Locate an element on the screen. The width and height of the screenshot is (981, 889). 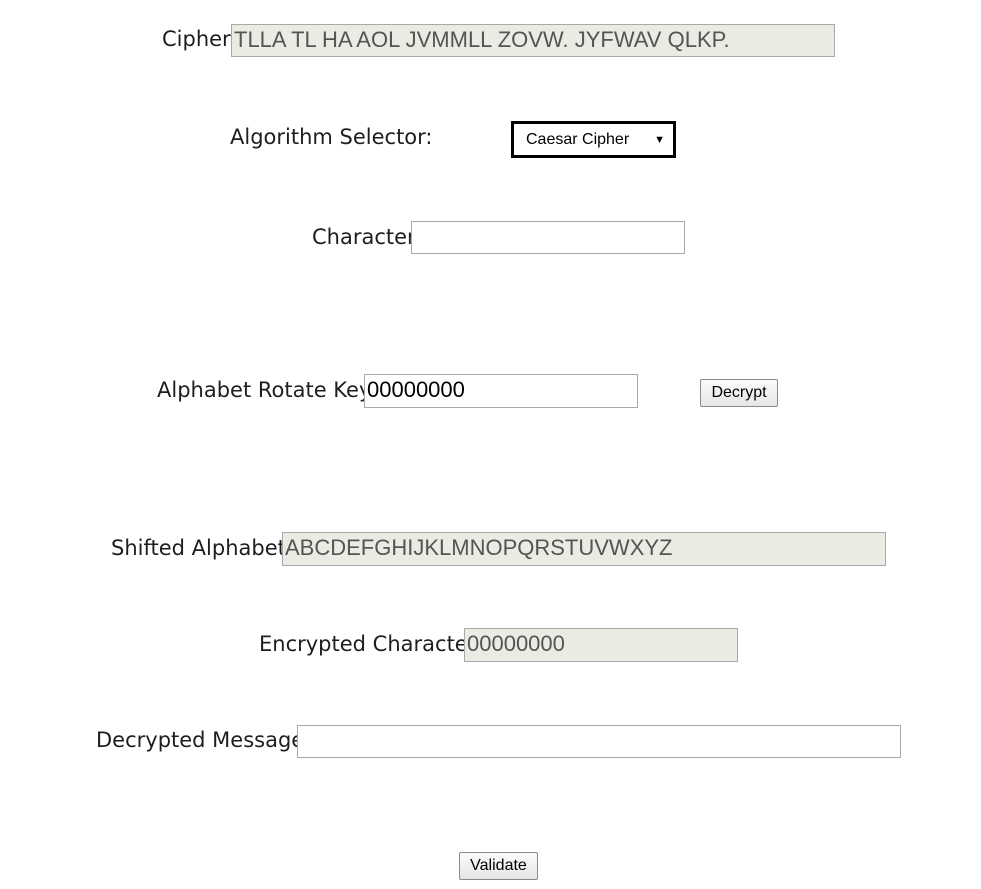
rotate-key-label: Alphabet Rotate Key: is located at coordinates (267, 390).